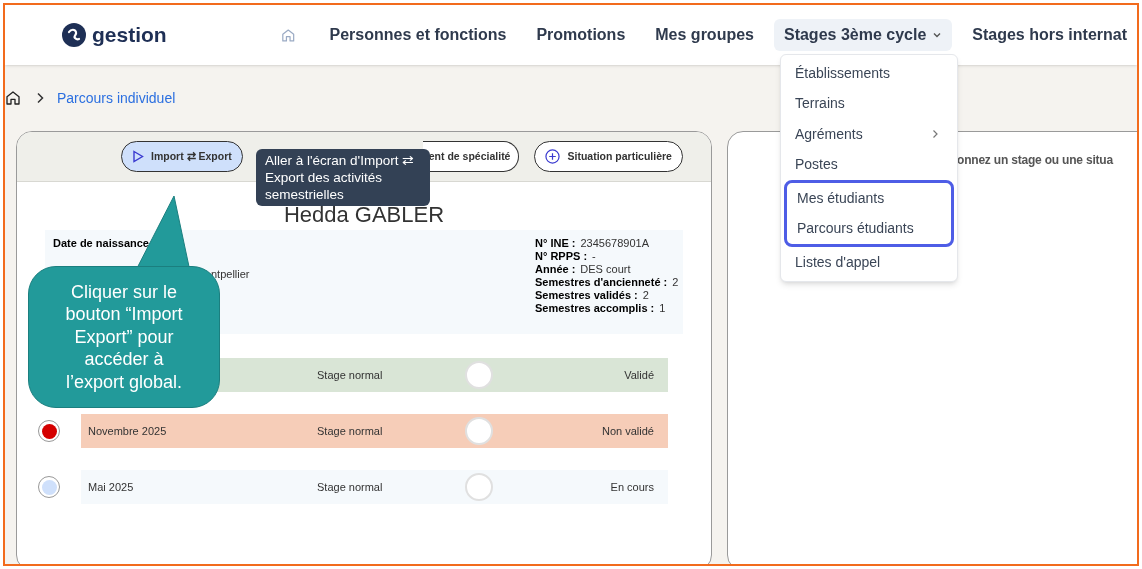 This screenshot has height=569, width=1142. I want to click on menu-item: Parcours étudiants, so click(869, 228).